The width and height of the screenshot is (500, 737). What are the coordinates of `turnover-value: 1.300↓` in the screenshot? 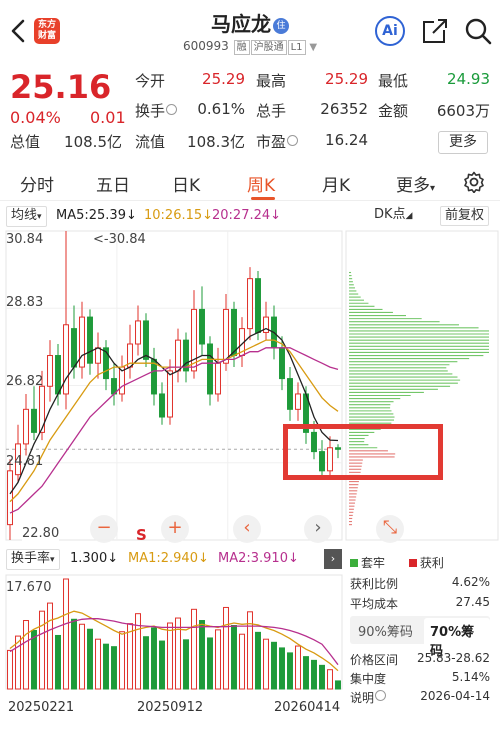 It's located at (94, 558).